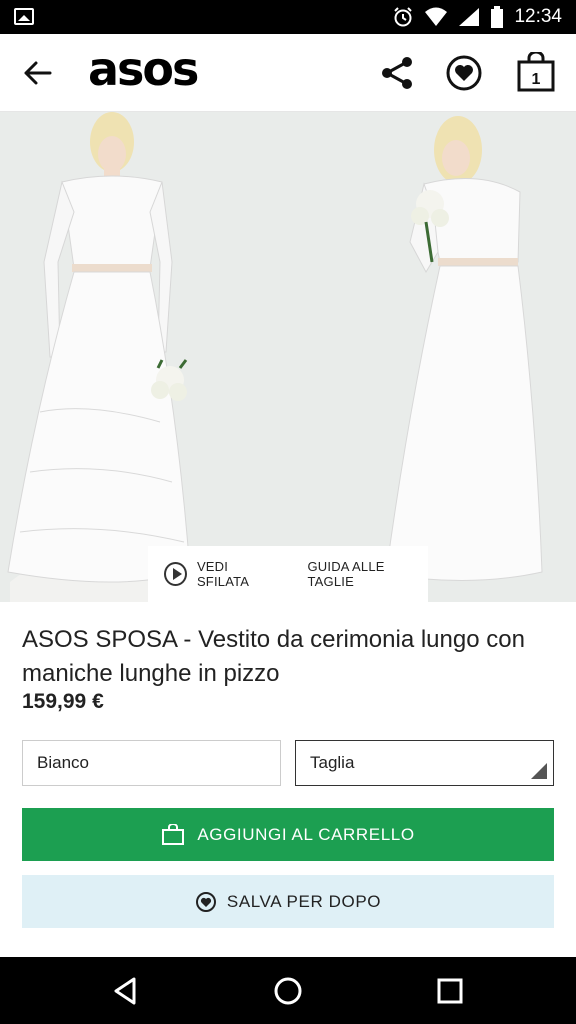 This screenshot has height=1024, width=576. Describe the element at coordinates (173, 834) in the screenshot. I see `shopping-bag-icon` at that location.